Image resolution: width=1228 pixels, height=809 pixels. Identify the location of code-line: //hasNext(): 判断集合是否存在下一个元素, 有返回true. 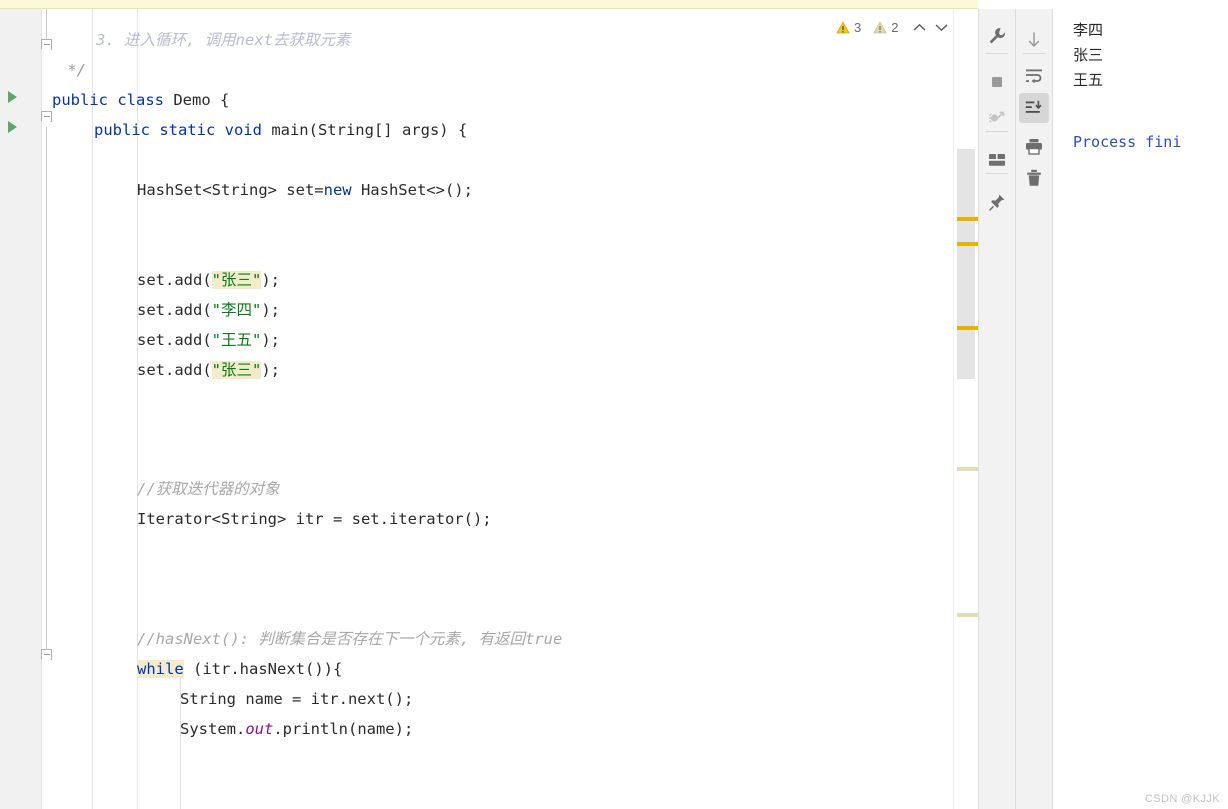
(349, 639).